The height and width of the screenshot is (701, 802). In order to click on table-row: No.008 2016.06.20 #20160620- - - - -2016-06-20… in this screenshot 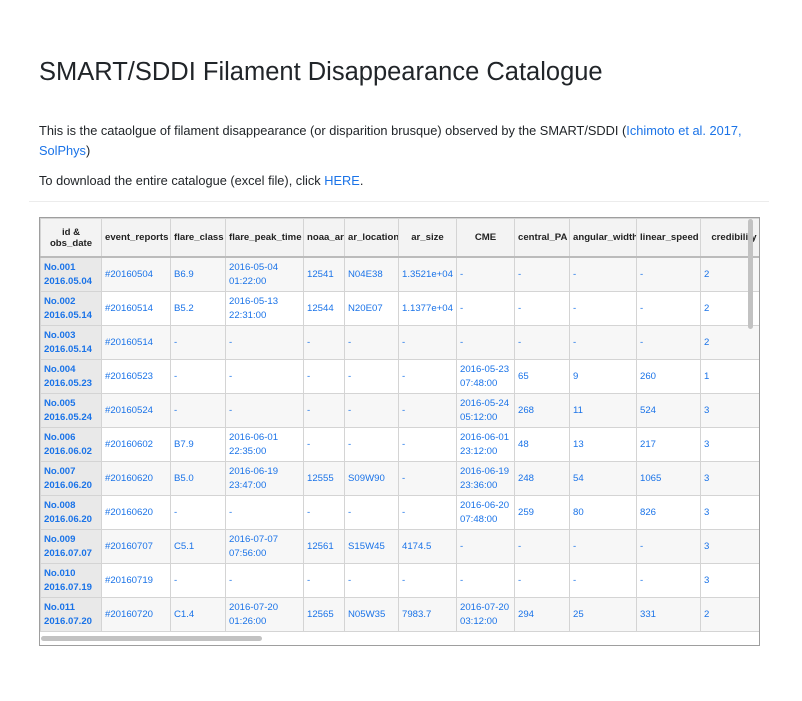, I will do `click(399, 512)`.